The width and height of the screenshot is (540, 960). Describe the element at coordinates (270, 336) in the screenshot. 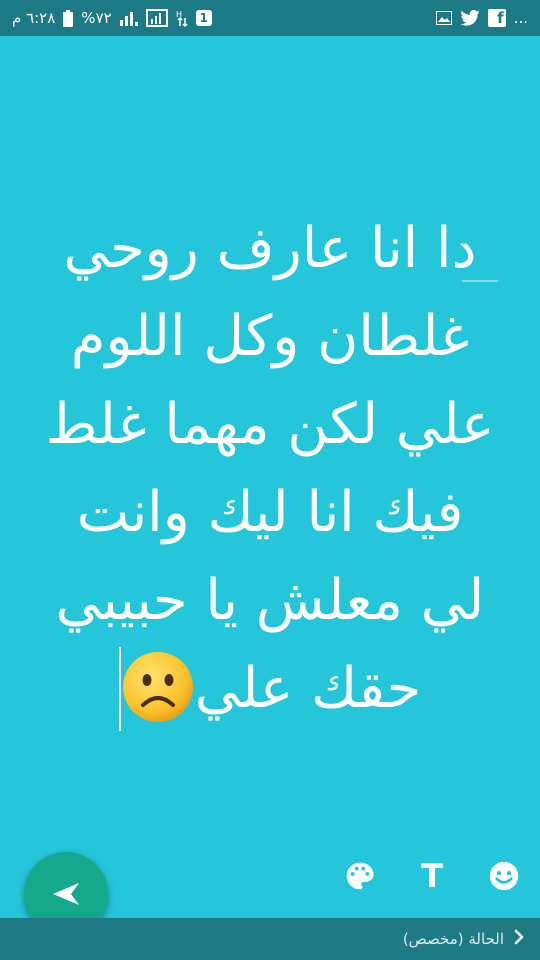

I see `text-line: غلطان وكل اللوم` at that location.